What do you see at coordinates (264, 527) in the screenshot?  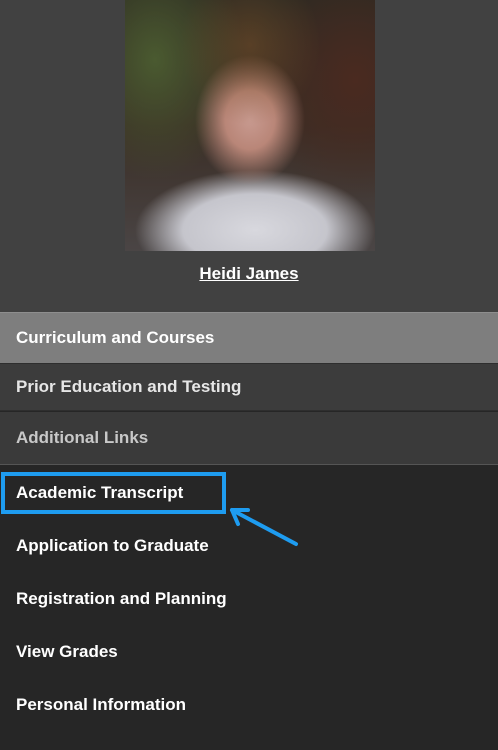 I see `pointer-arrow-icon` at bounding box center [264, 527].